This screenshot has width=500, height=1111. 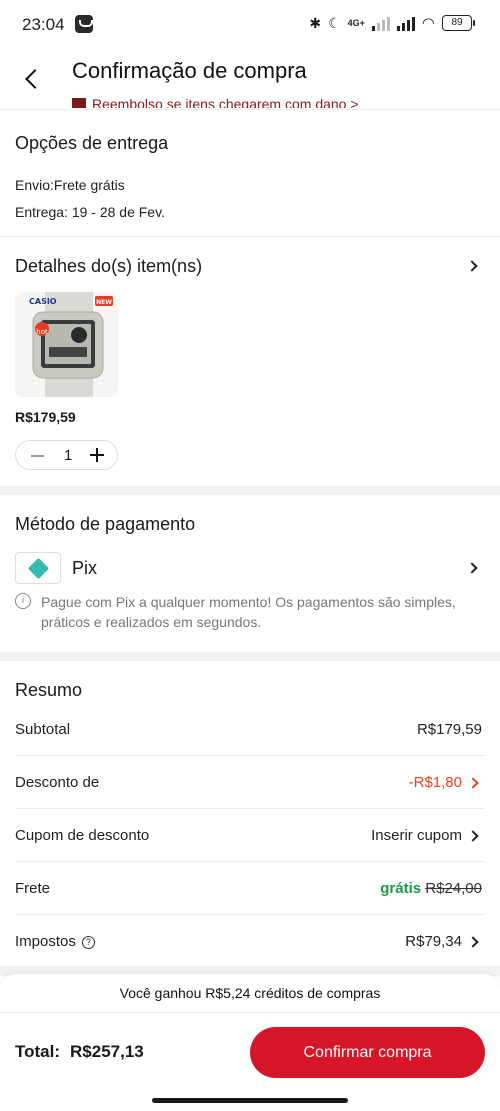 What do you see at coordinates (97, 455) in the screenshot?
I see `plus-icon` at bounding box center [97, 455].